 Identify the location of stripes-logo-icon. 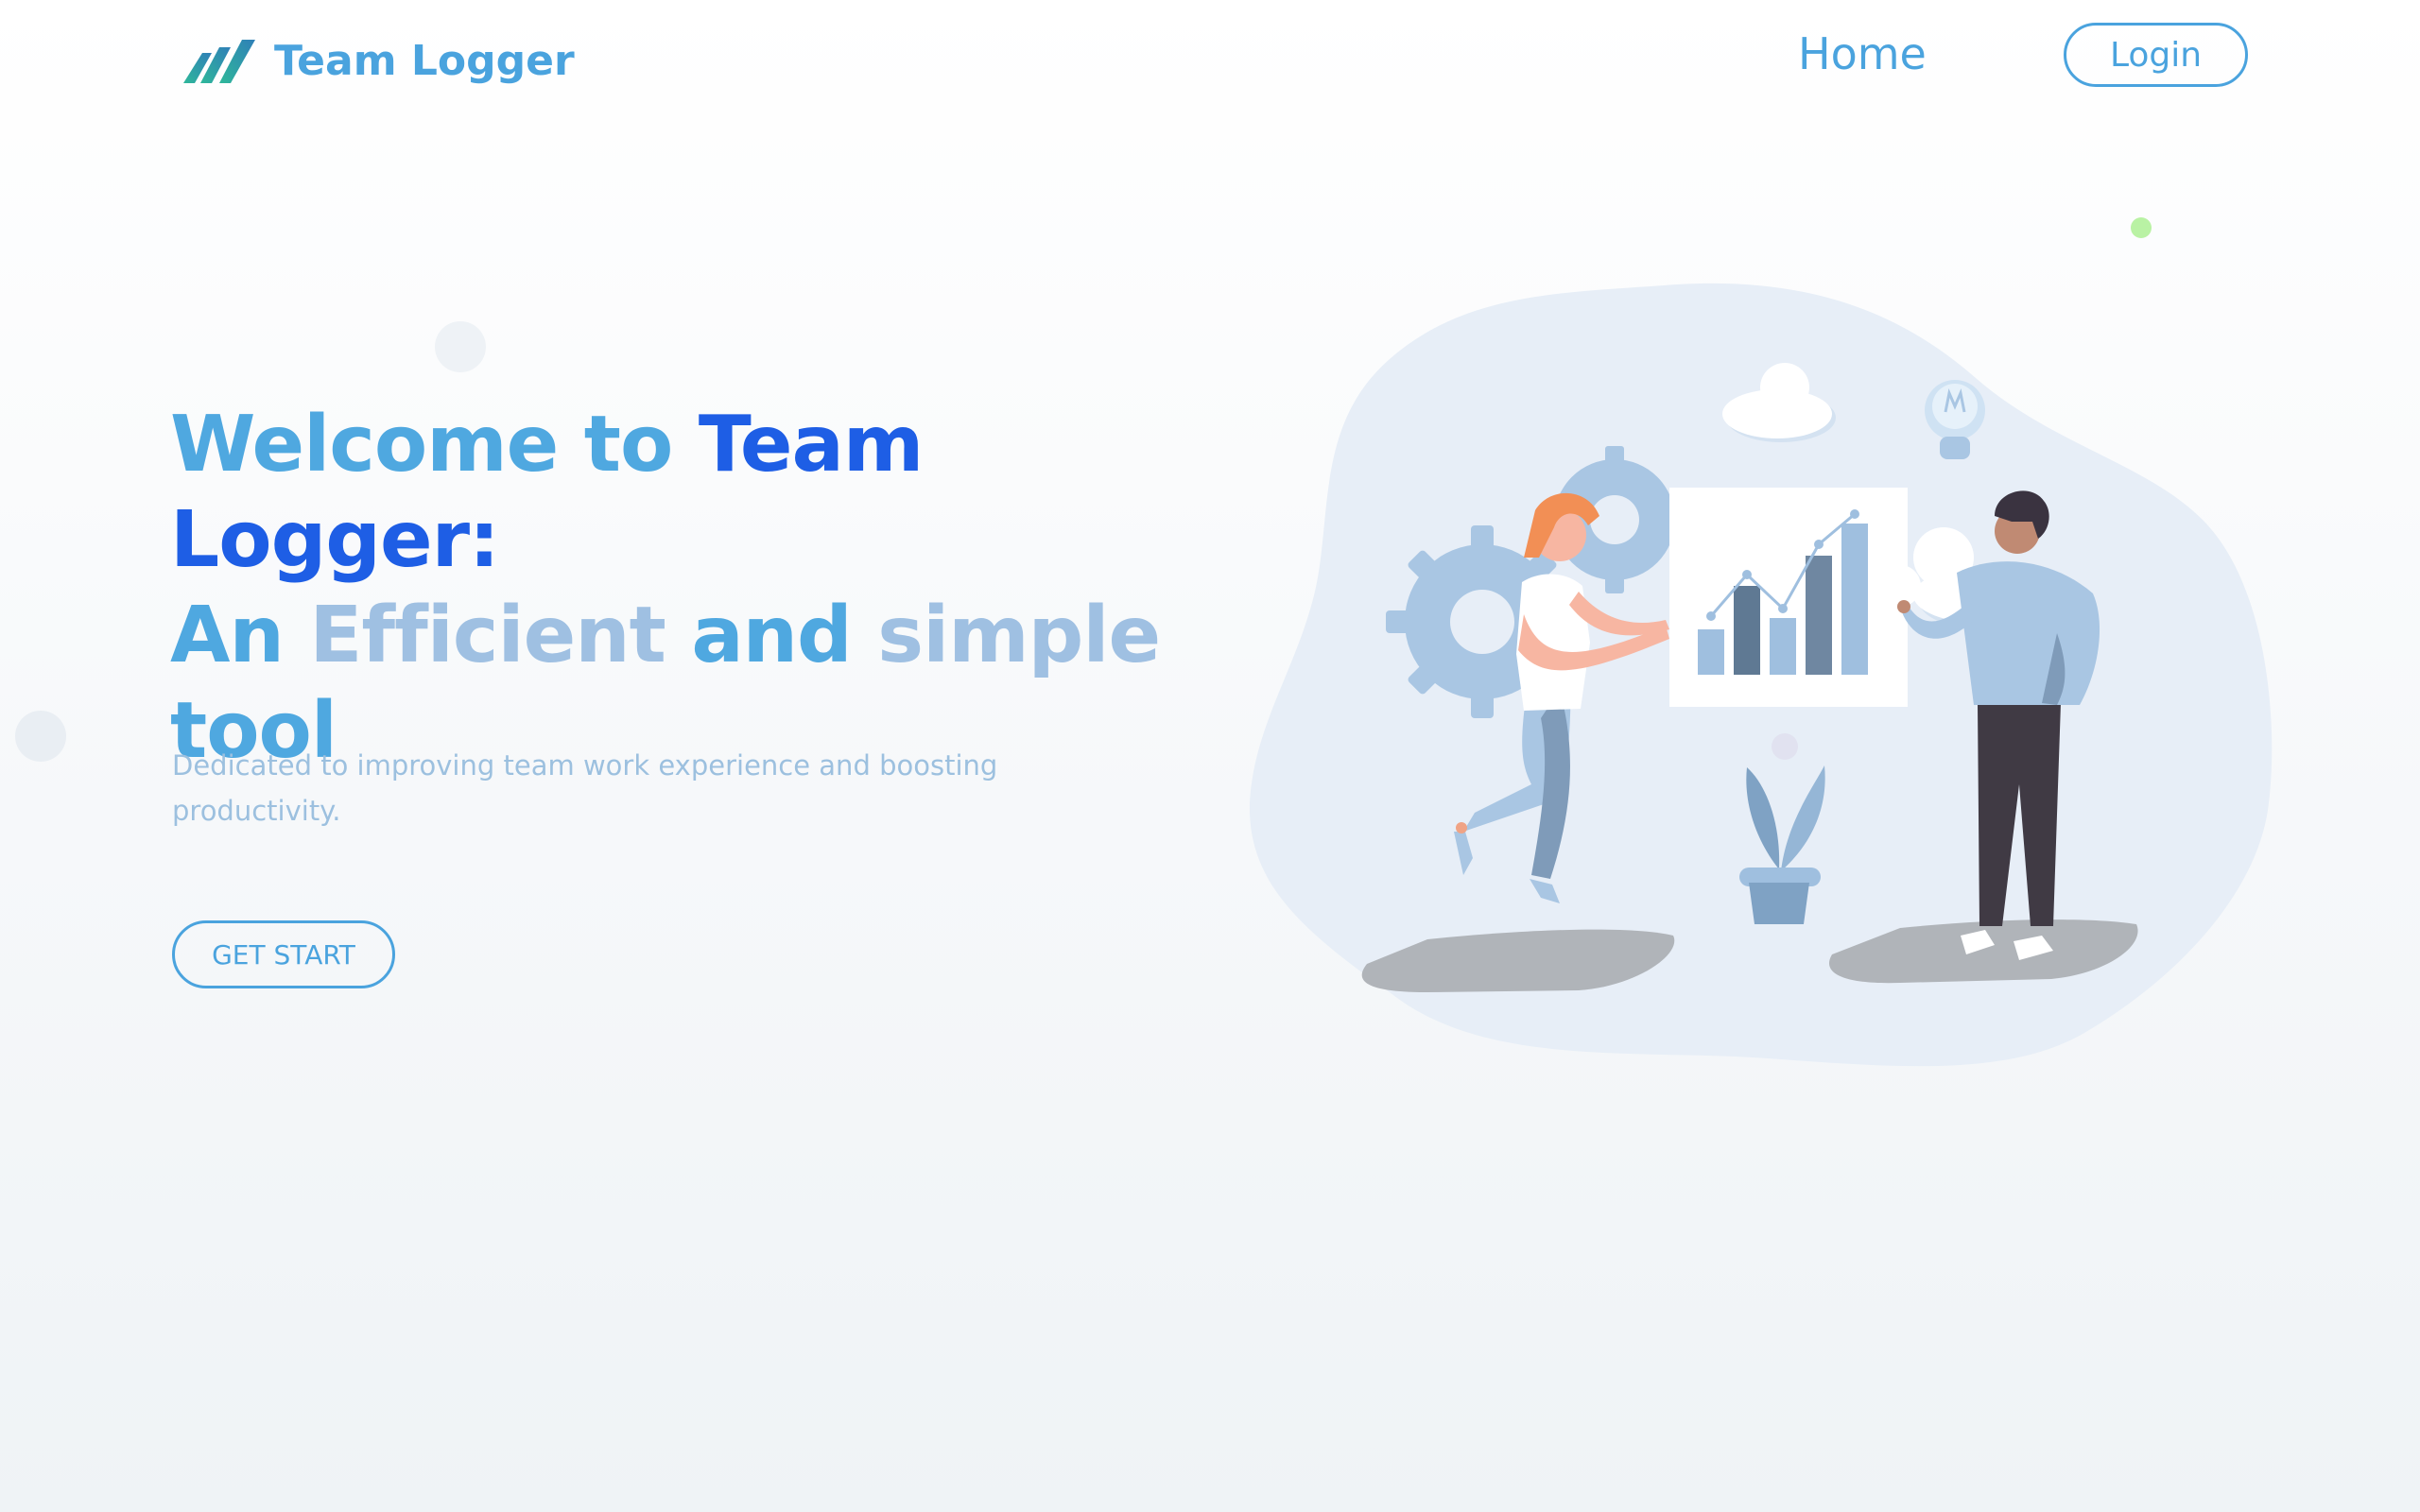
(219, 61).